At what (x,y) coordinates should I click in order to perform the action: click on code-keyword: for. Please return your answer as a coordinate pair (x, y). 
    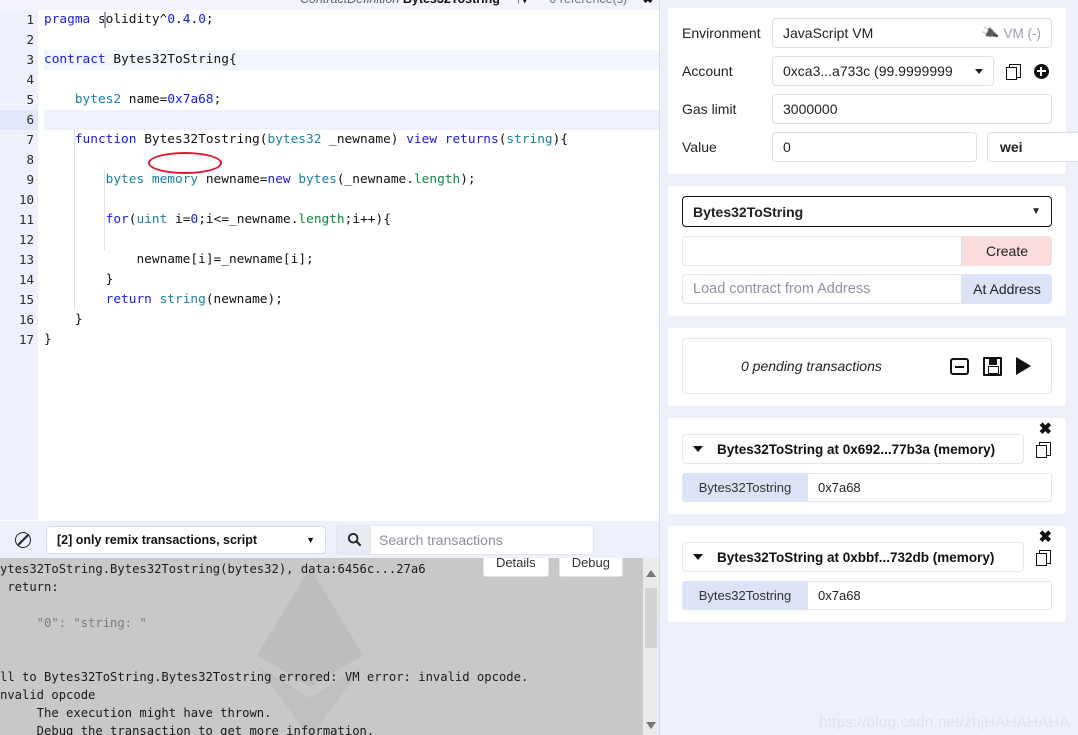
    Looking at the image, I should click on (117, 219).